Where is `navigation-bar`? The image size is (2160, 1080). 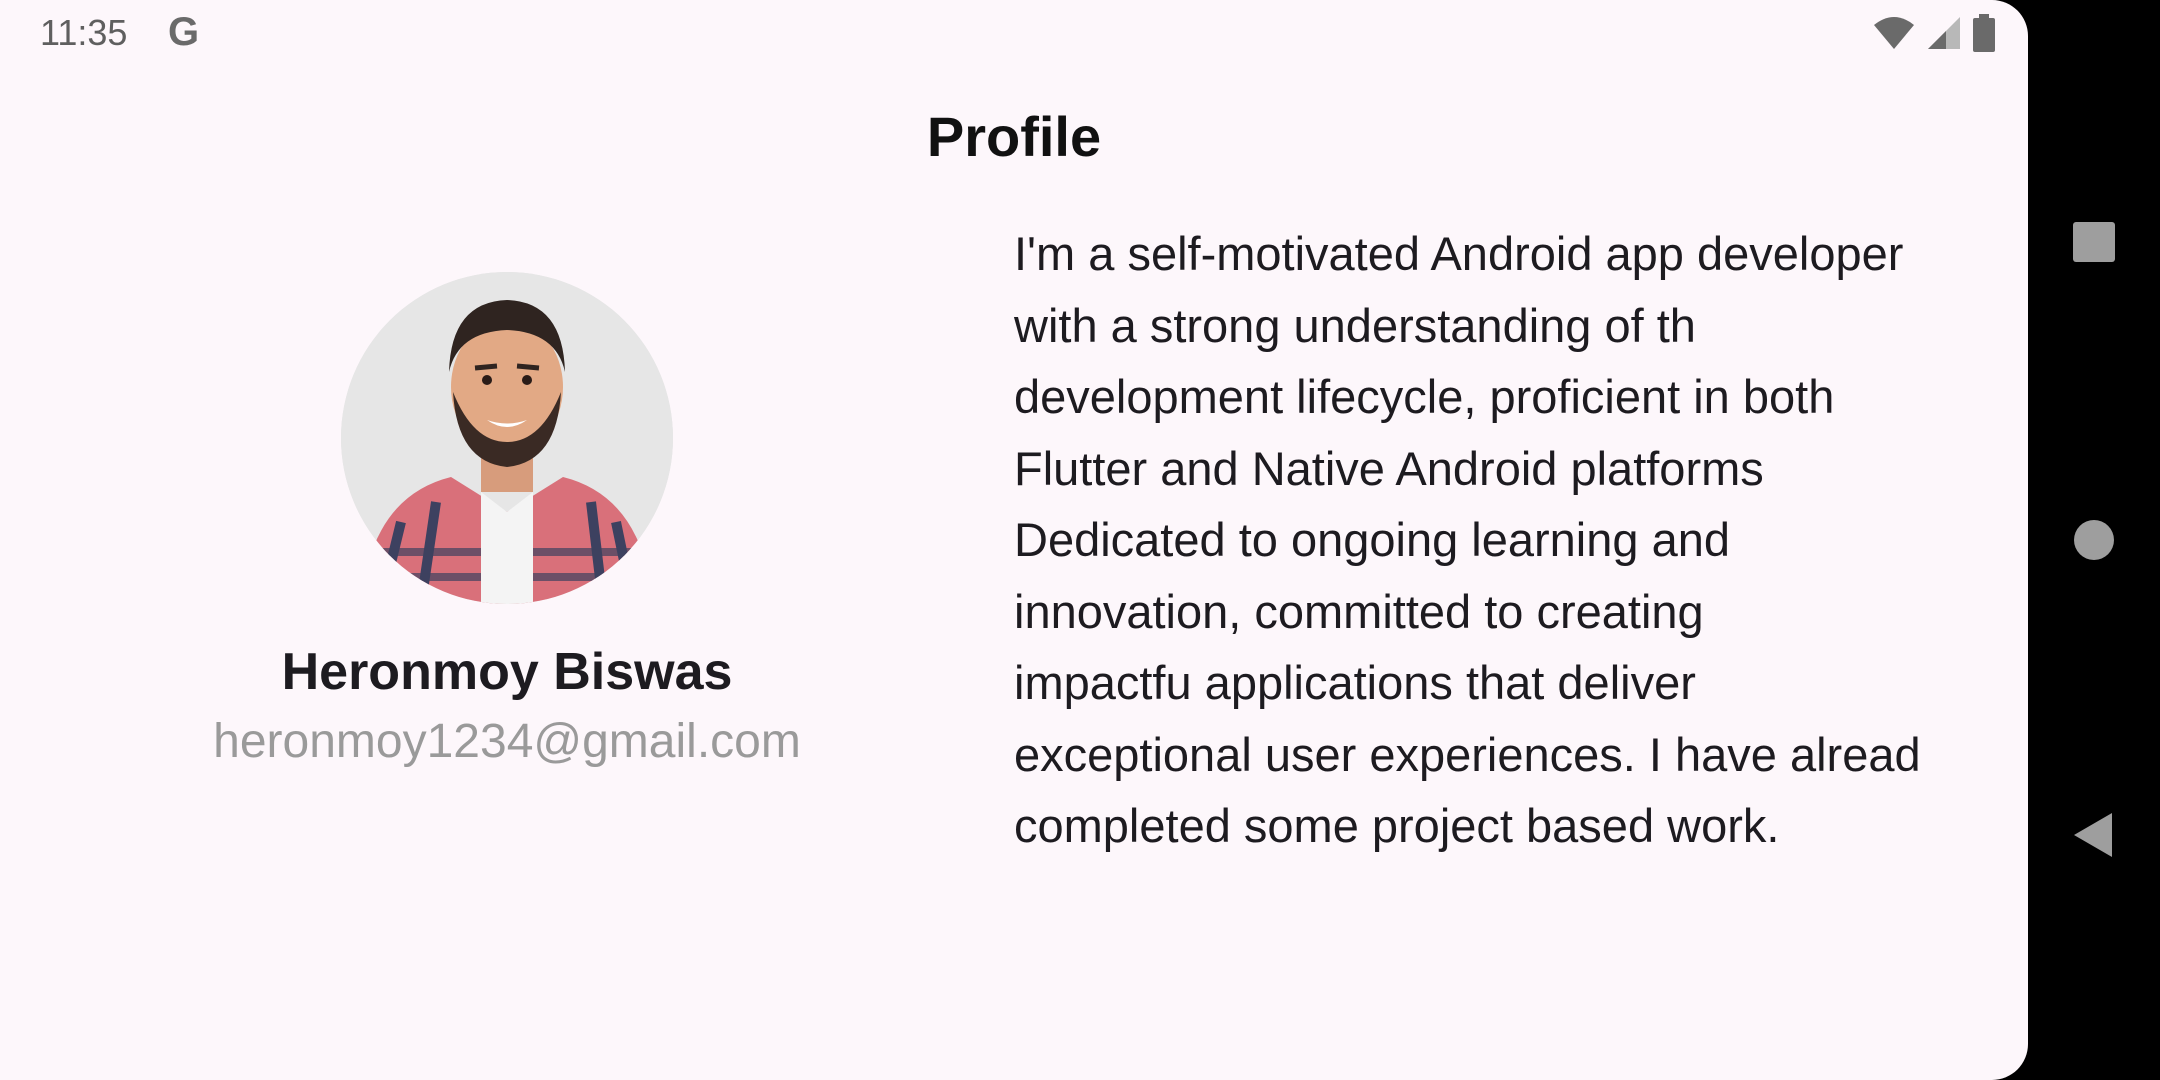
navigation-bar is located at coordinates (2094, 540).